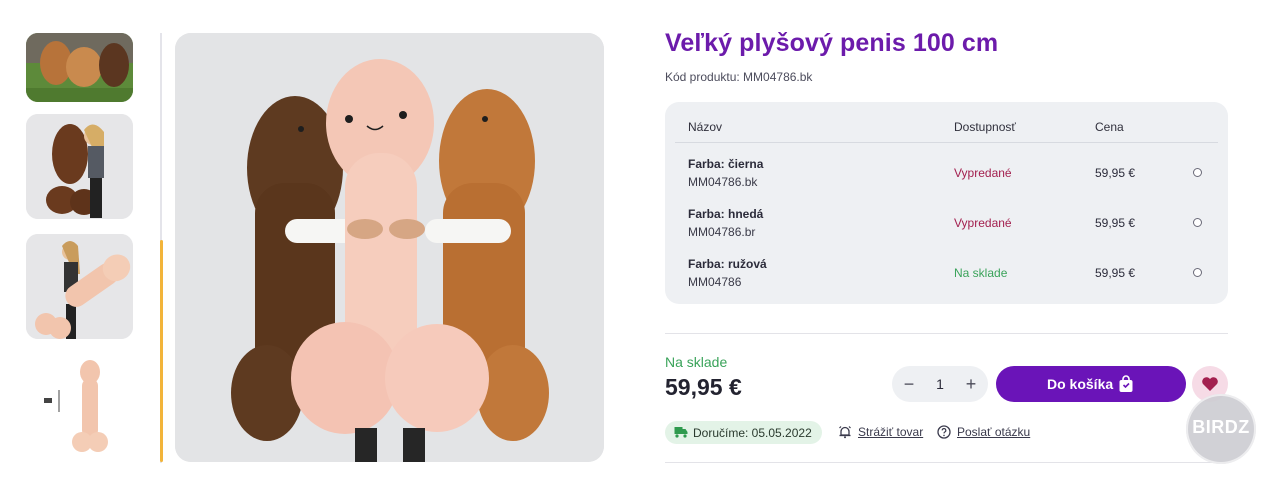 The height and width of the screenshot is (488, 1280). What do you see at coordinates (739, 77) in the screenshot?
I see `product-code: Kód produktu: MM04786.bk` at bounding box center [739, 77].